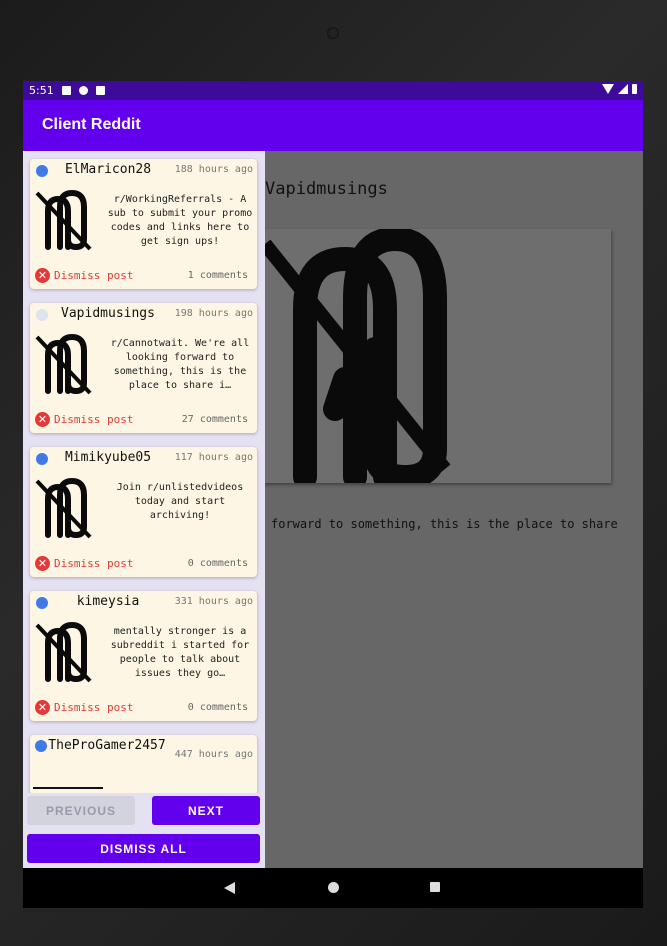  I want to click on system-nav-bar, so click(333, 888).